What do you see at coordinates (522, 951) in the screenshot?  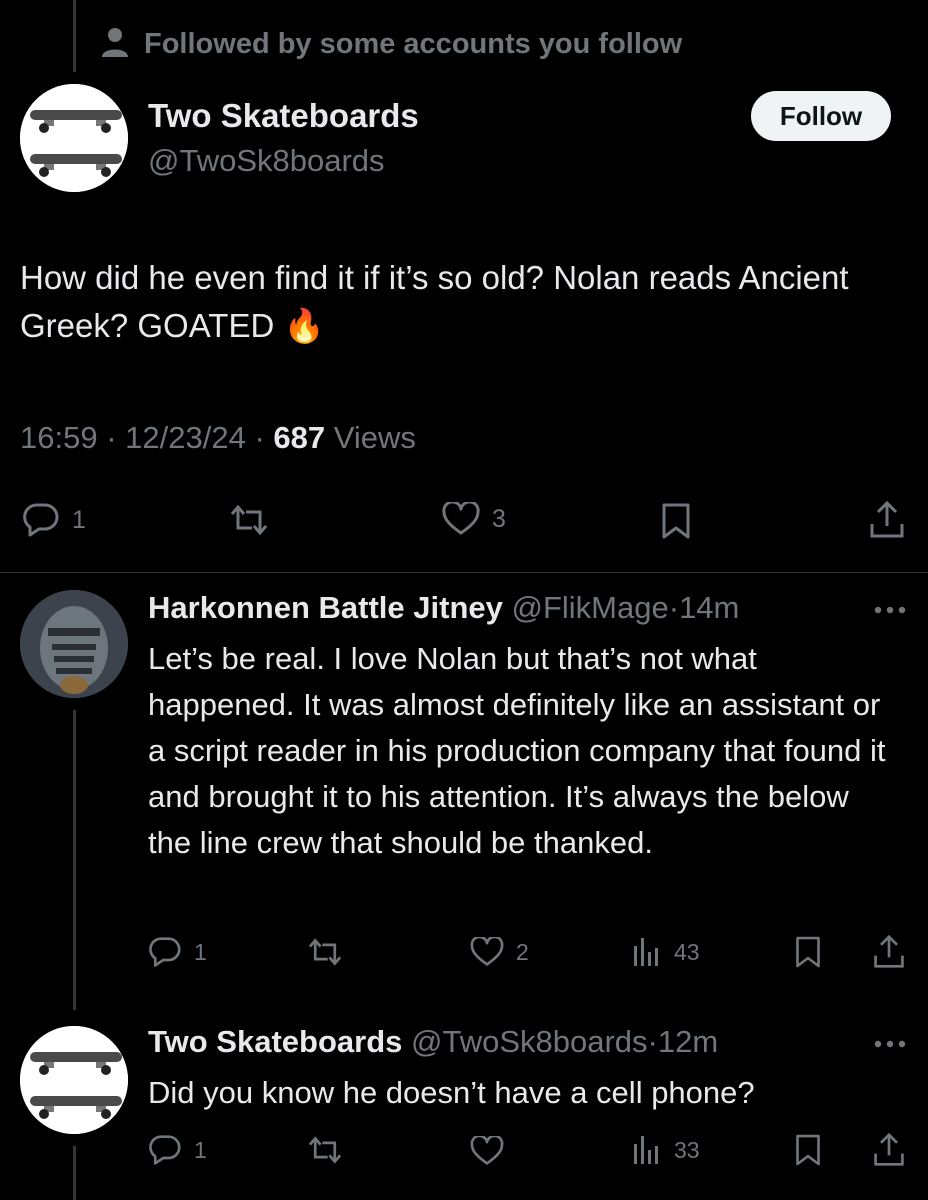 I see `like-count: 2` at bounding box center [522, 951].